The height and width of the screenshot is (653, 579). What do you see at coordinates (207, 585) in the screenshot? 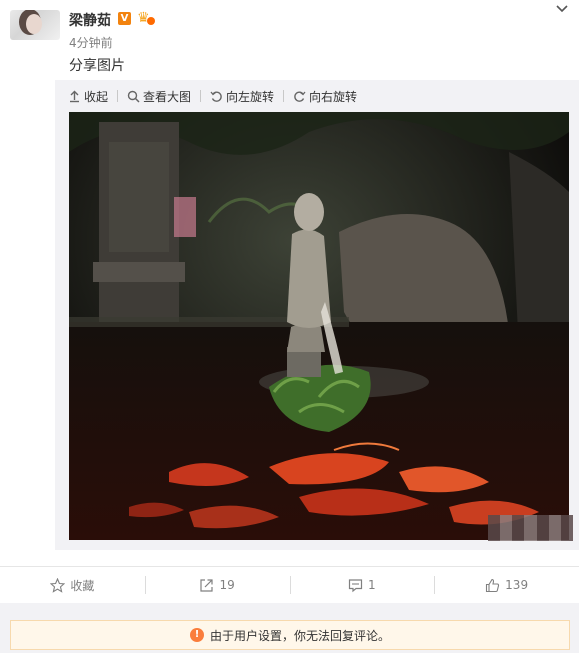
I see `share-icon` at bounding box center [207, 585].